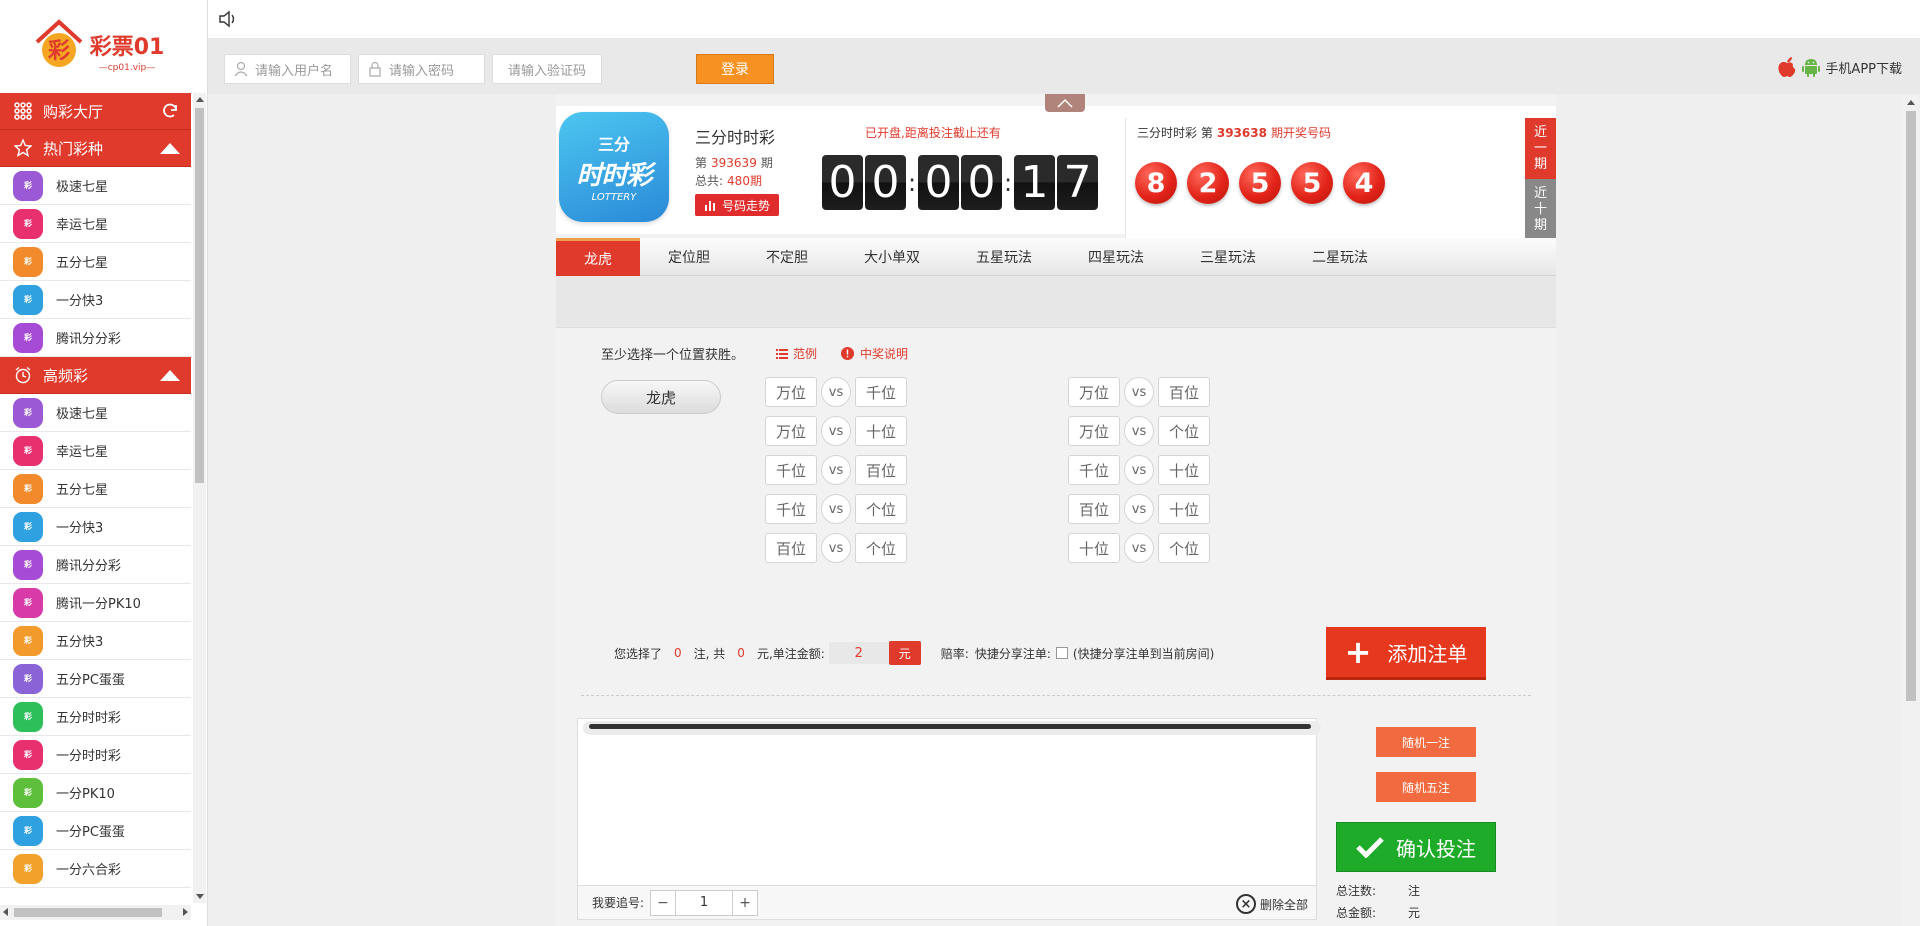 Image resolution: width=1920 pixels, height=926 pixels. I want to click on sidebar-game-label: 五分七星, so click(82, 490).